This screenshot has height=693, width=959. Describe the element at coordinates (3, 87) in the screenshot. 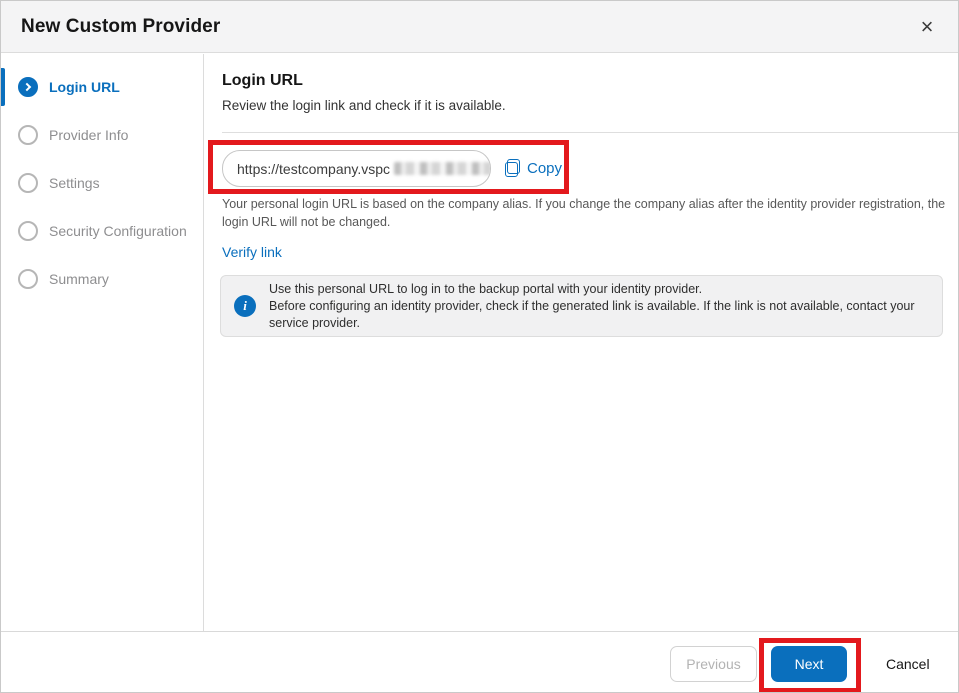

I see `active-step-indicator` at that location.